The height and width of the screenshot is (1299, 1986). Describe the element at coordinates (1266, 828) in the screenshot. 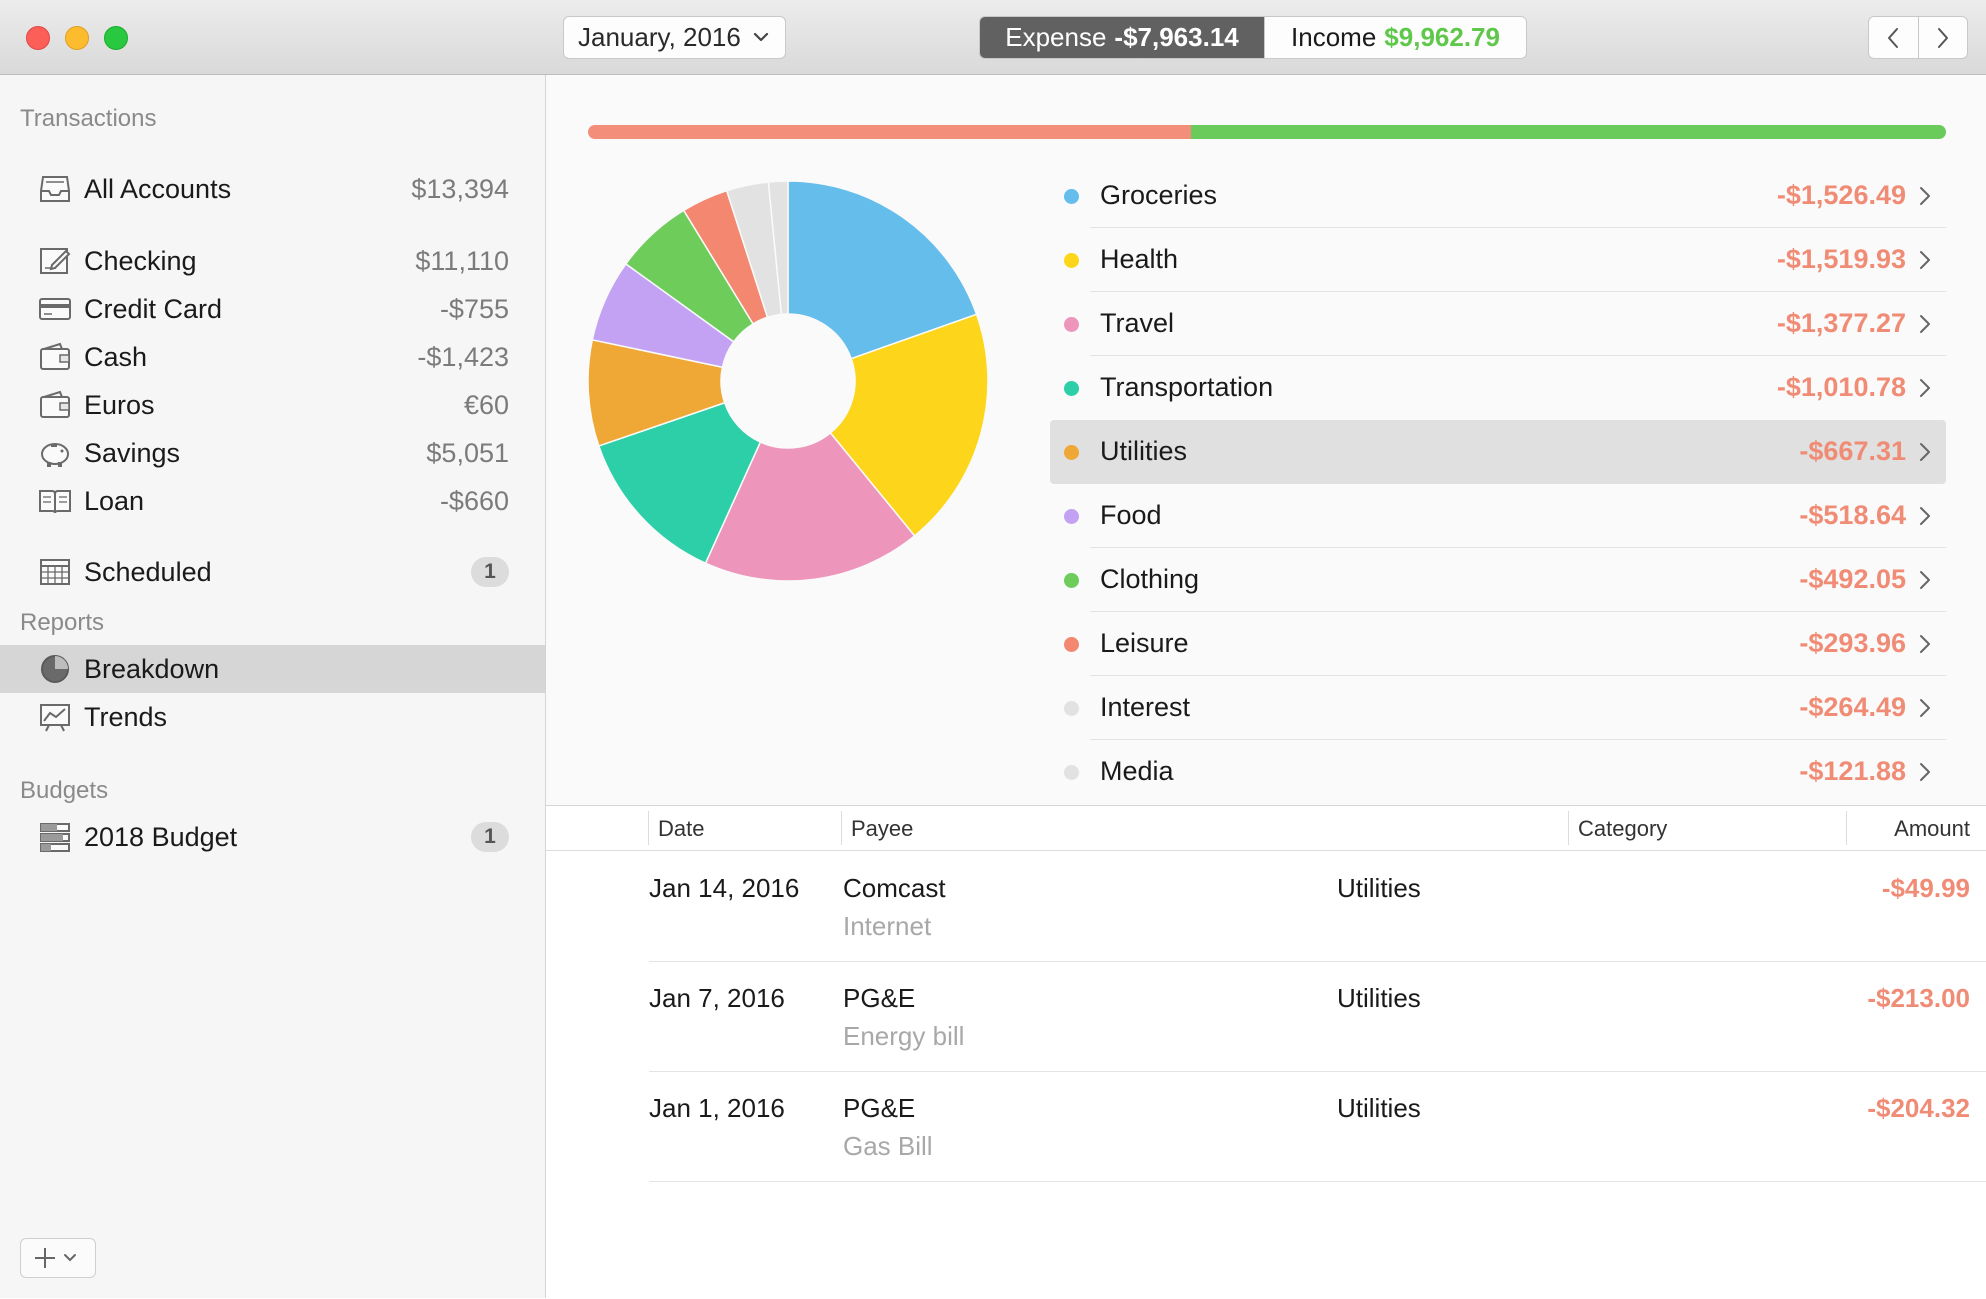

I see `table-header: Date Payee Category Amount` at that location.